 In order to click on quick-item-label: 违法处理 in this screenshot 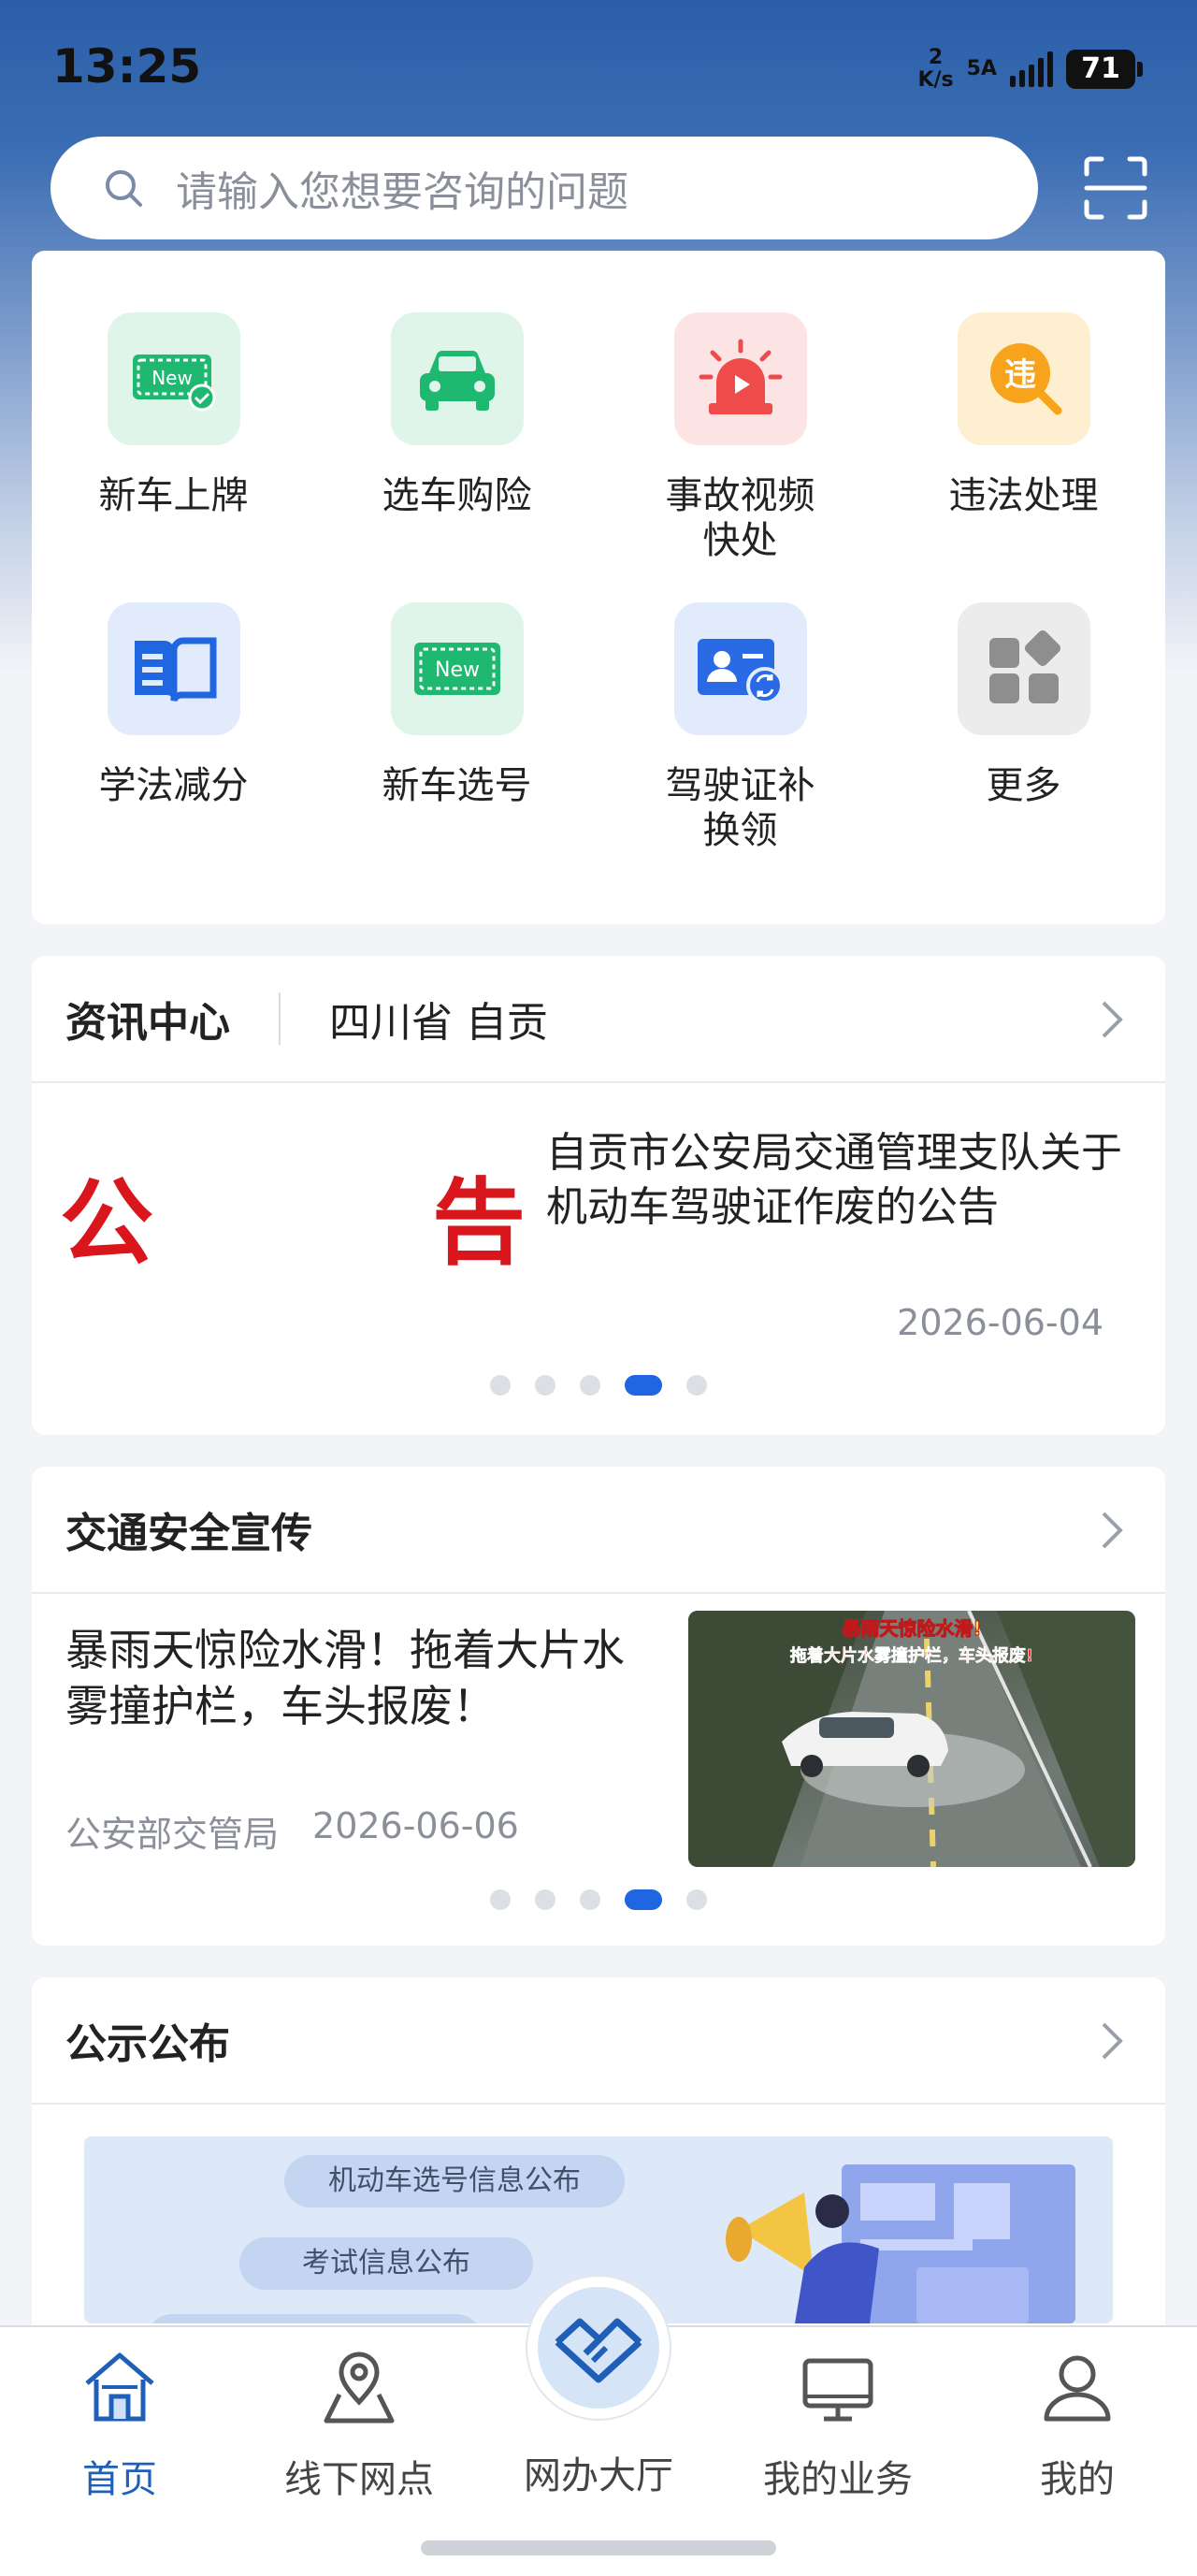, I will do `click(1023, 495)`.